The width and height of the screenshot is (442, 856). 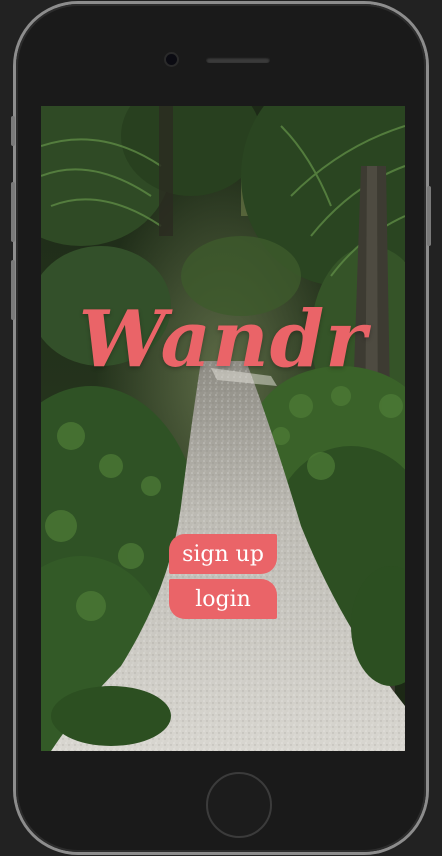 I want to click on login-button: login, so click(x=223, y=599).